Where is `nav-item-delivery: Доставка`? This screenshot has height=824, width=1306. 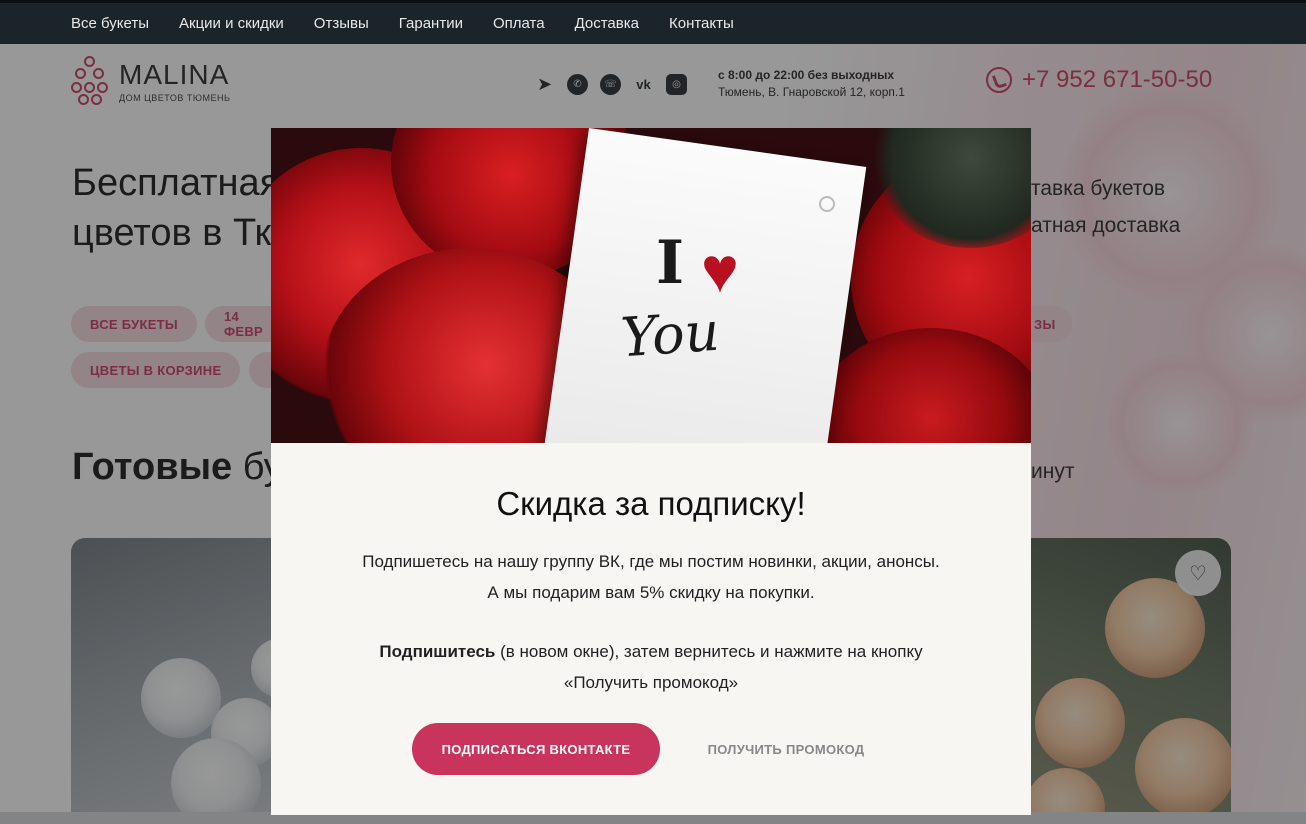
nav-item-delivery: Доставка is located at coordinates (607, 23).